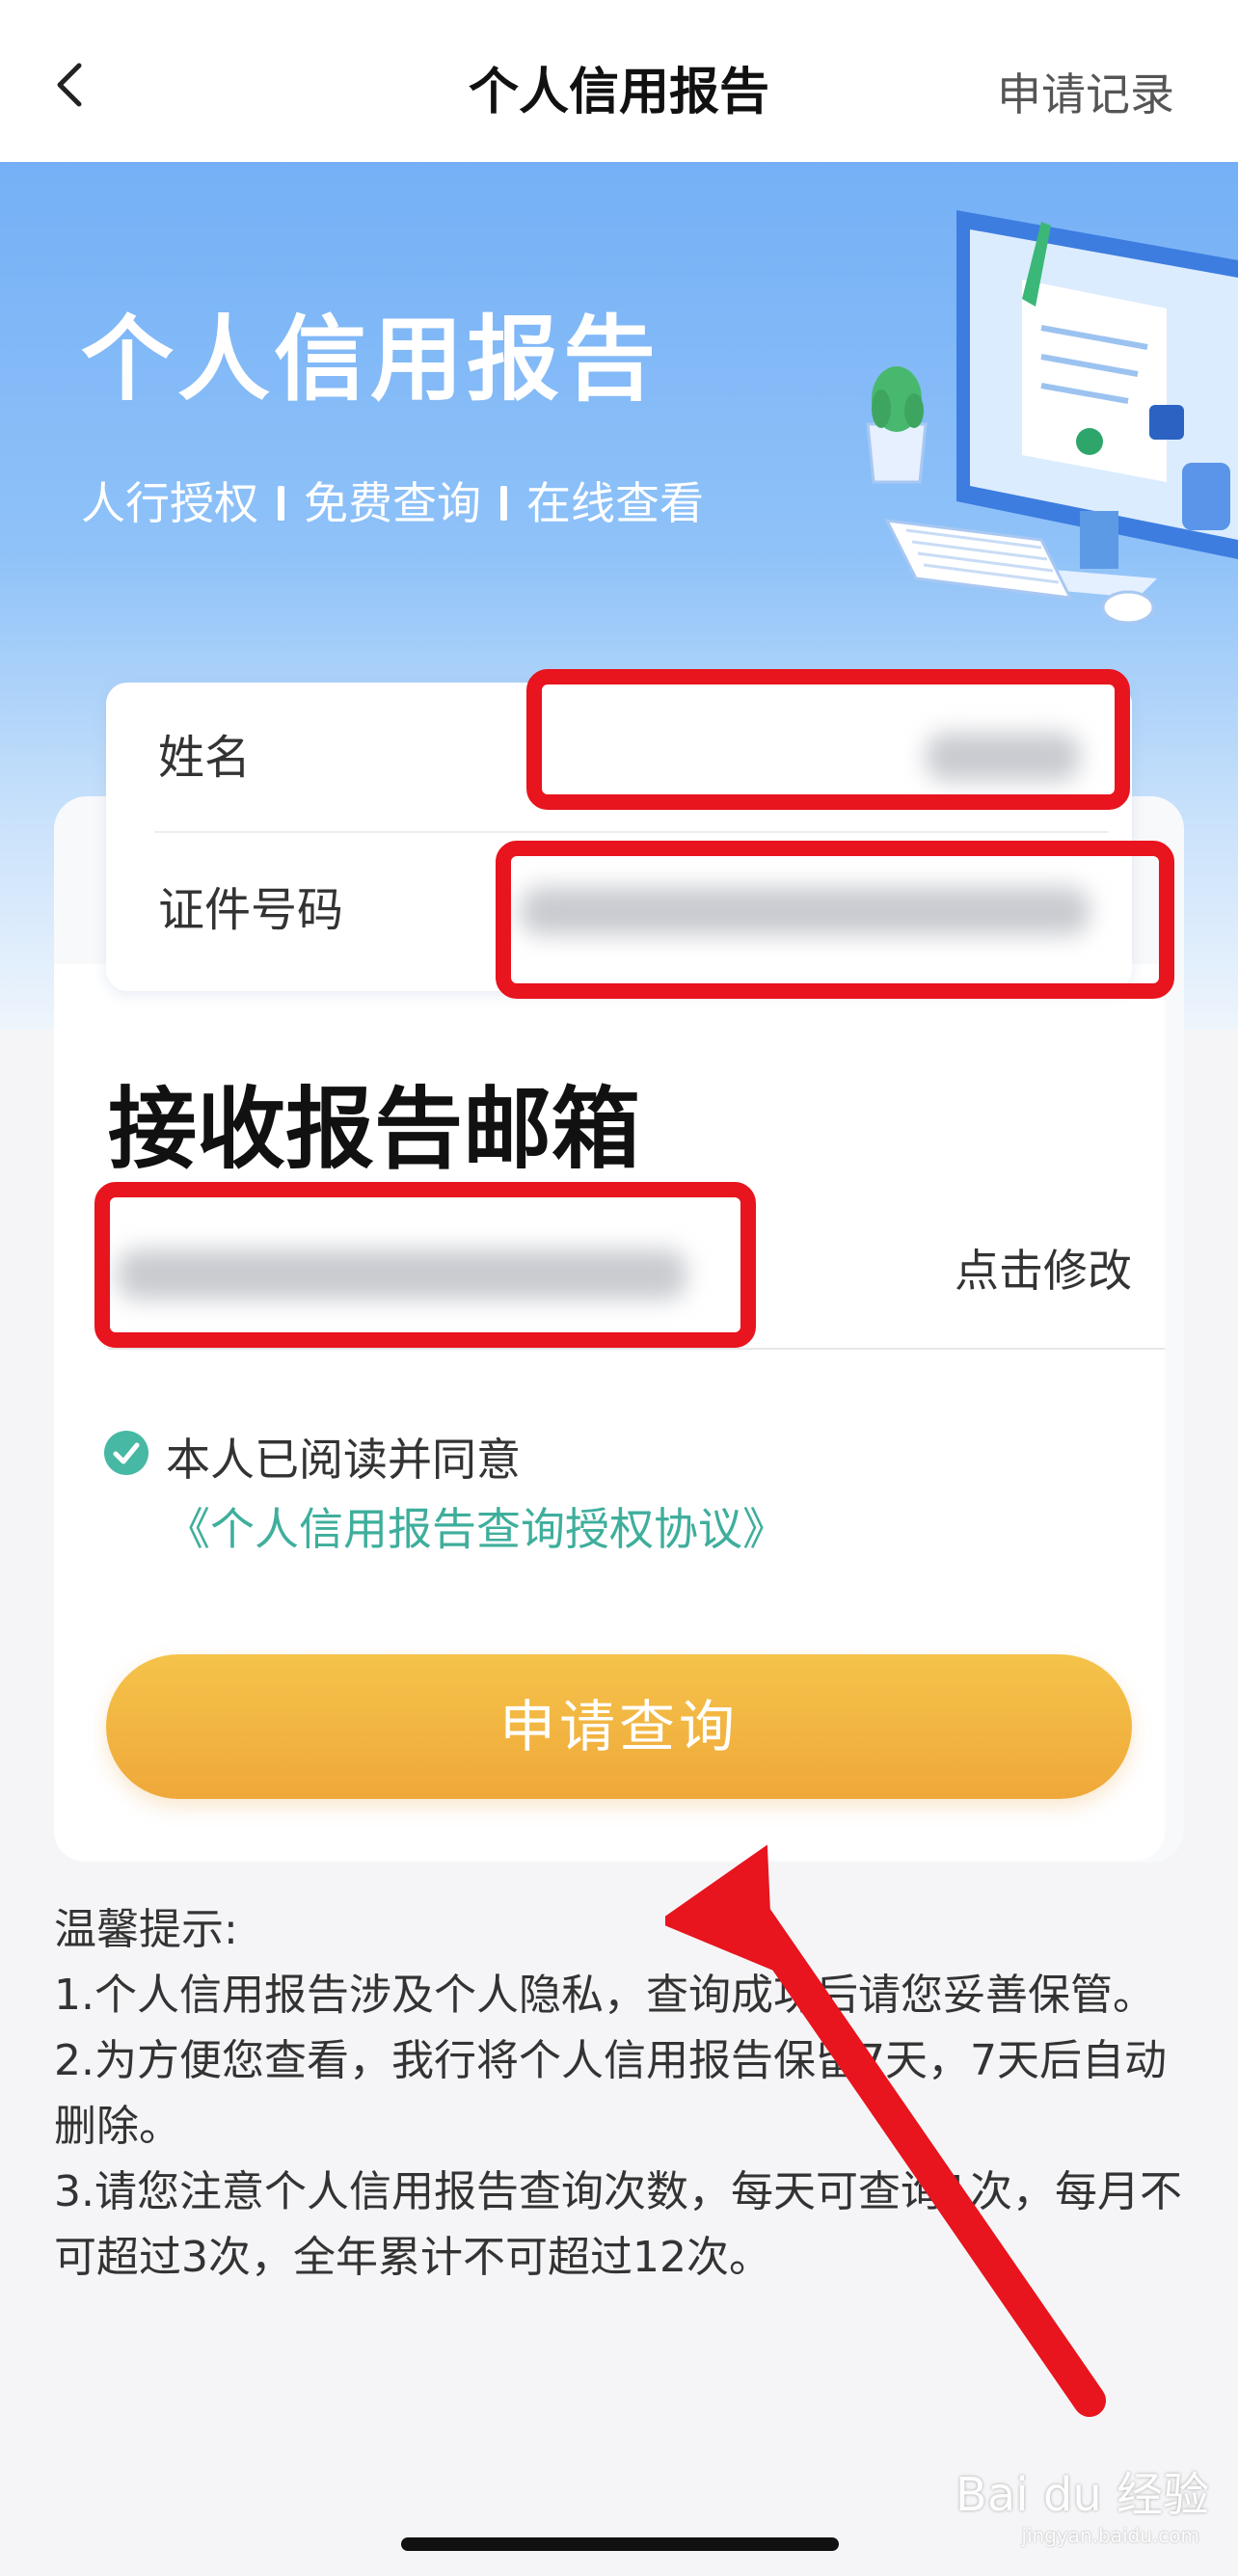 This screenshot has width=1238, height=2576. What do you see at coordinates (892, 2121) in the screenshot?
I see `annotation-arrow` at bounding box center [892, 2121].